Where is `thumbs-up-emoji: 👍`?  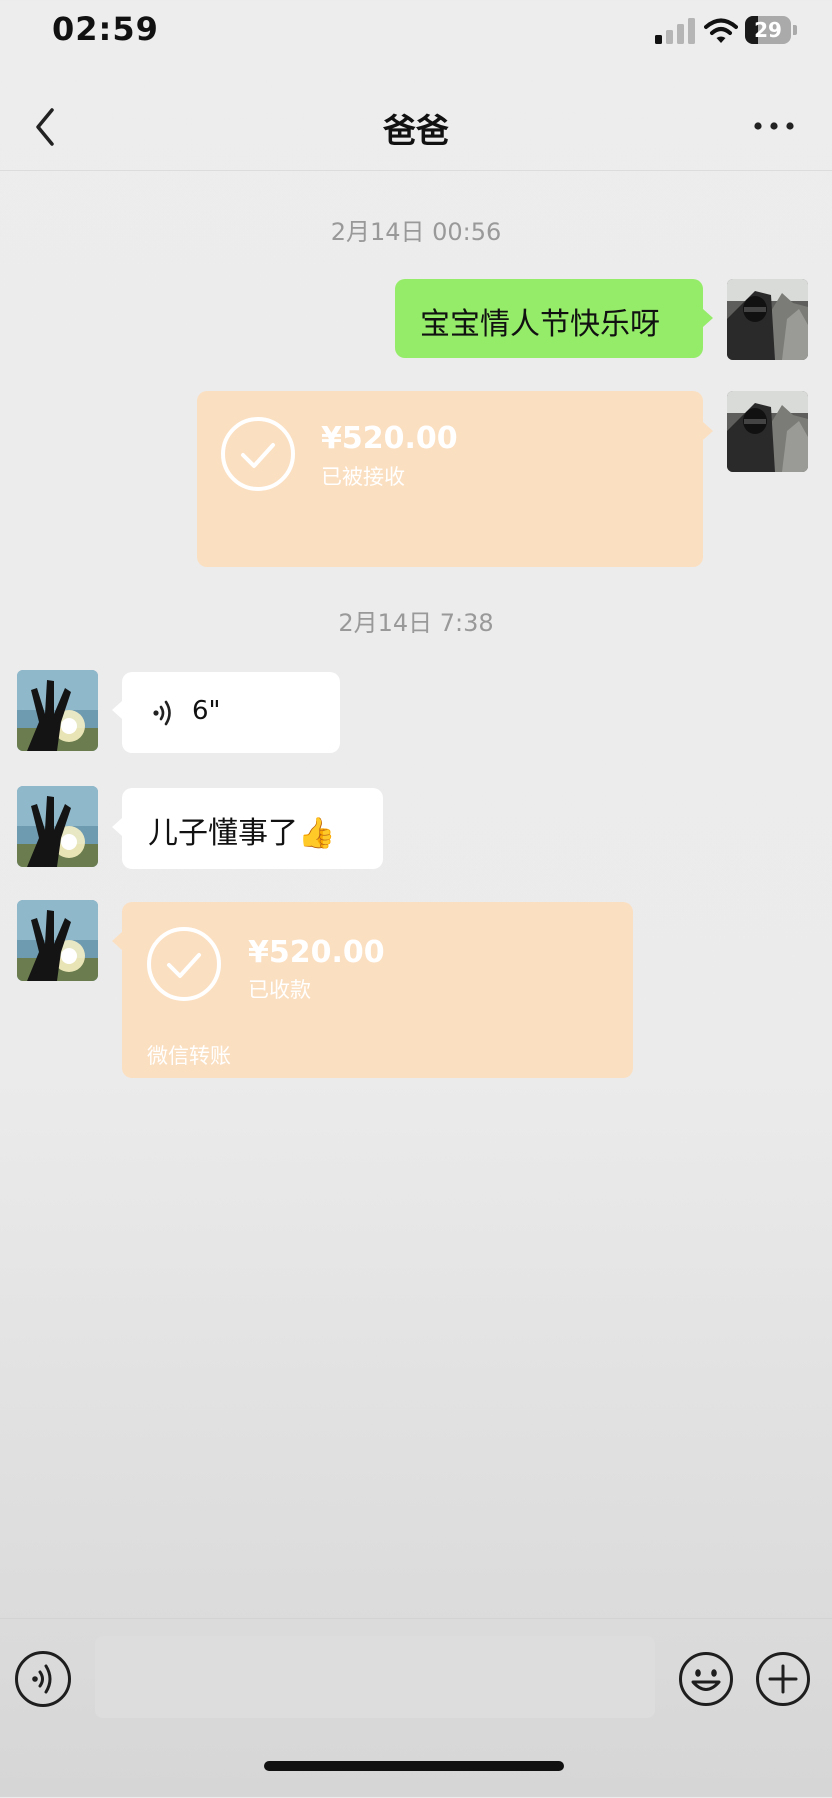 thumbs-up-emoji: 👍 is located at coordinates (317, 833).